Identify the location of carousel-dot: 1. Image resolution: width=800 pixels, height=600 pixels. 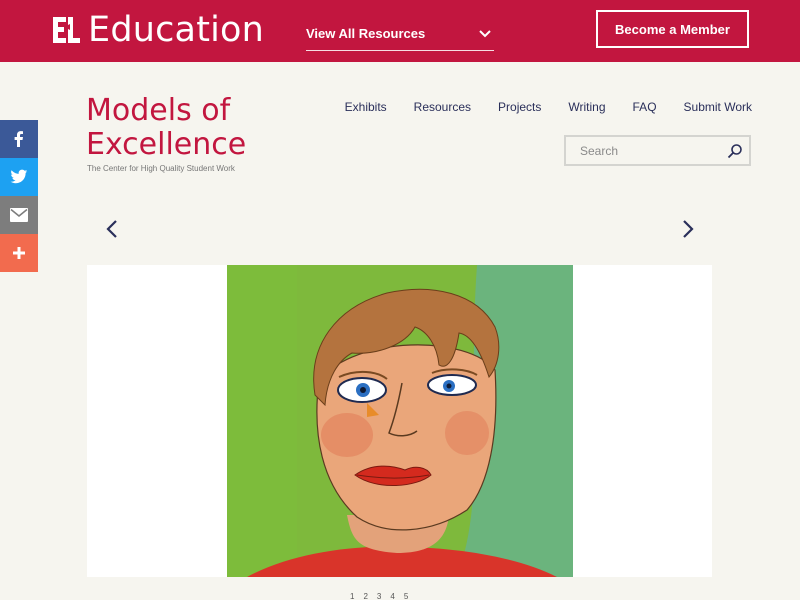
(352, 596).